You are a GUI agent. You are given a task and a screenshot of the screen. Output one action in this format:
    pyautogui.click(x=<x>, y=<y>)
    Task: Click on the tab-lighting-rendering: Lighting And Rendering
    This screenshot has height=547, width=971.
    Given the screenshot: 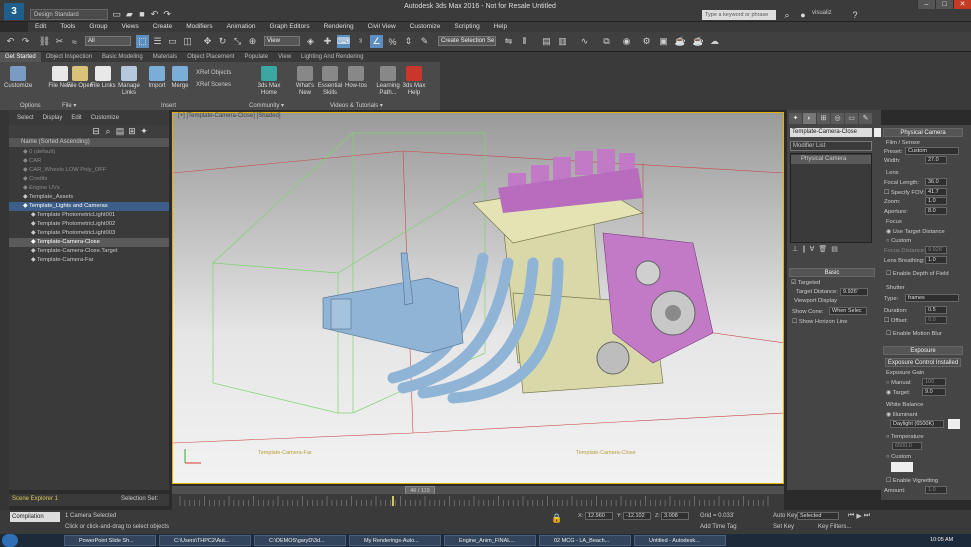 What is the action you would take?
    pyautogui.click(x=332, y=57)
    